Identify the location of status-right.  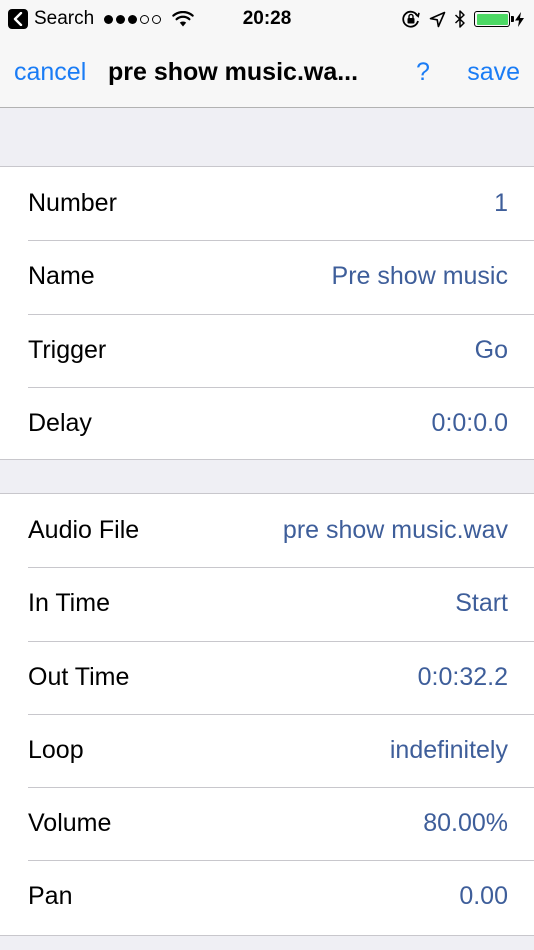
(458, 19).